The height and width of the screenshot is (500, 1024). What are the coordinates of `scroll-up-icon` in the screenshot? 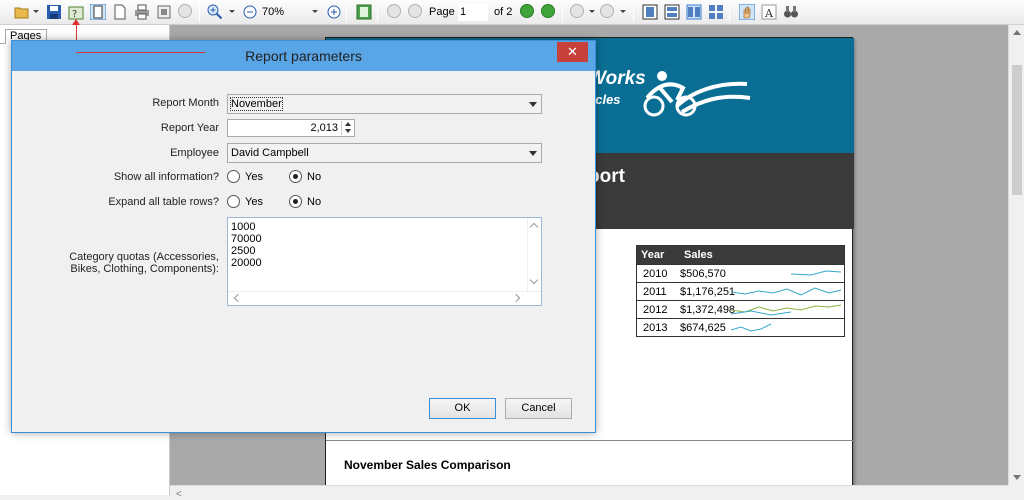 It's located at (1017, 32).